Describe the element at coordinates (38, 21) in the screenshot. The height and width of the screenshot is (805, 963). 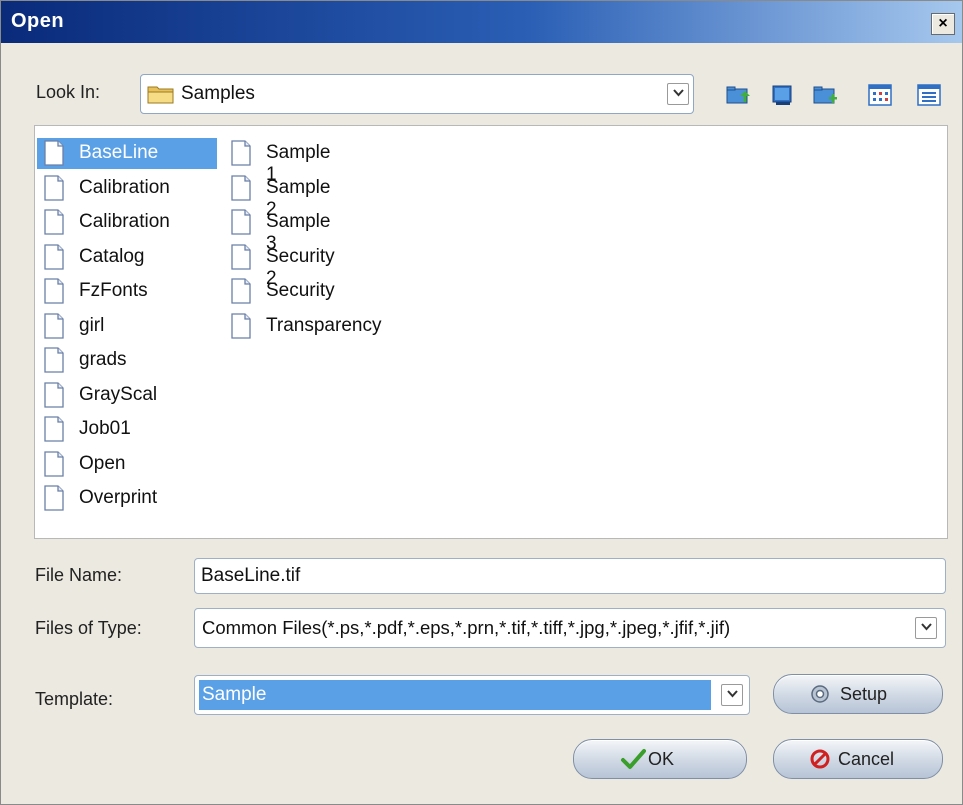
I see `window-title: Open` at that location.